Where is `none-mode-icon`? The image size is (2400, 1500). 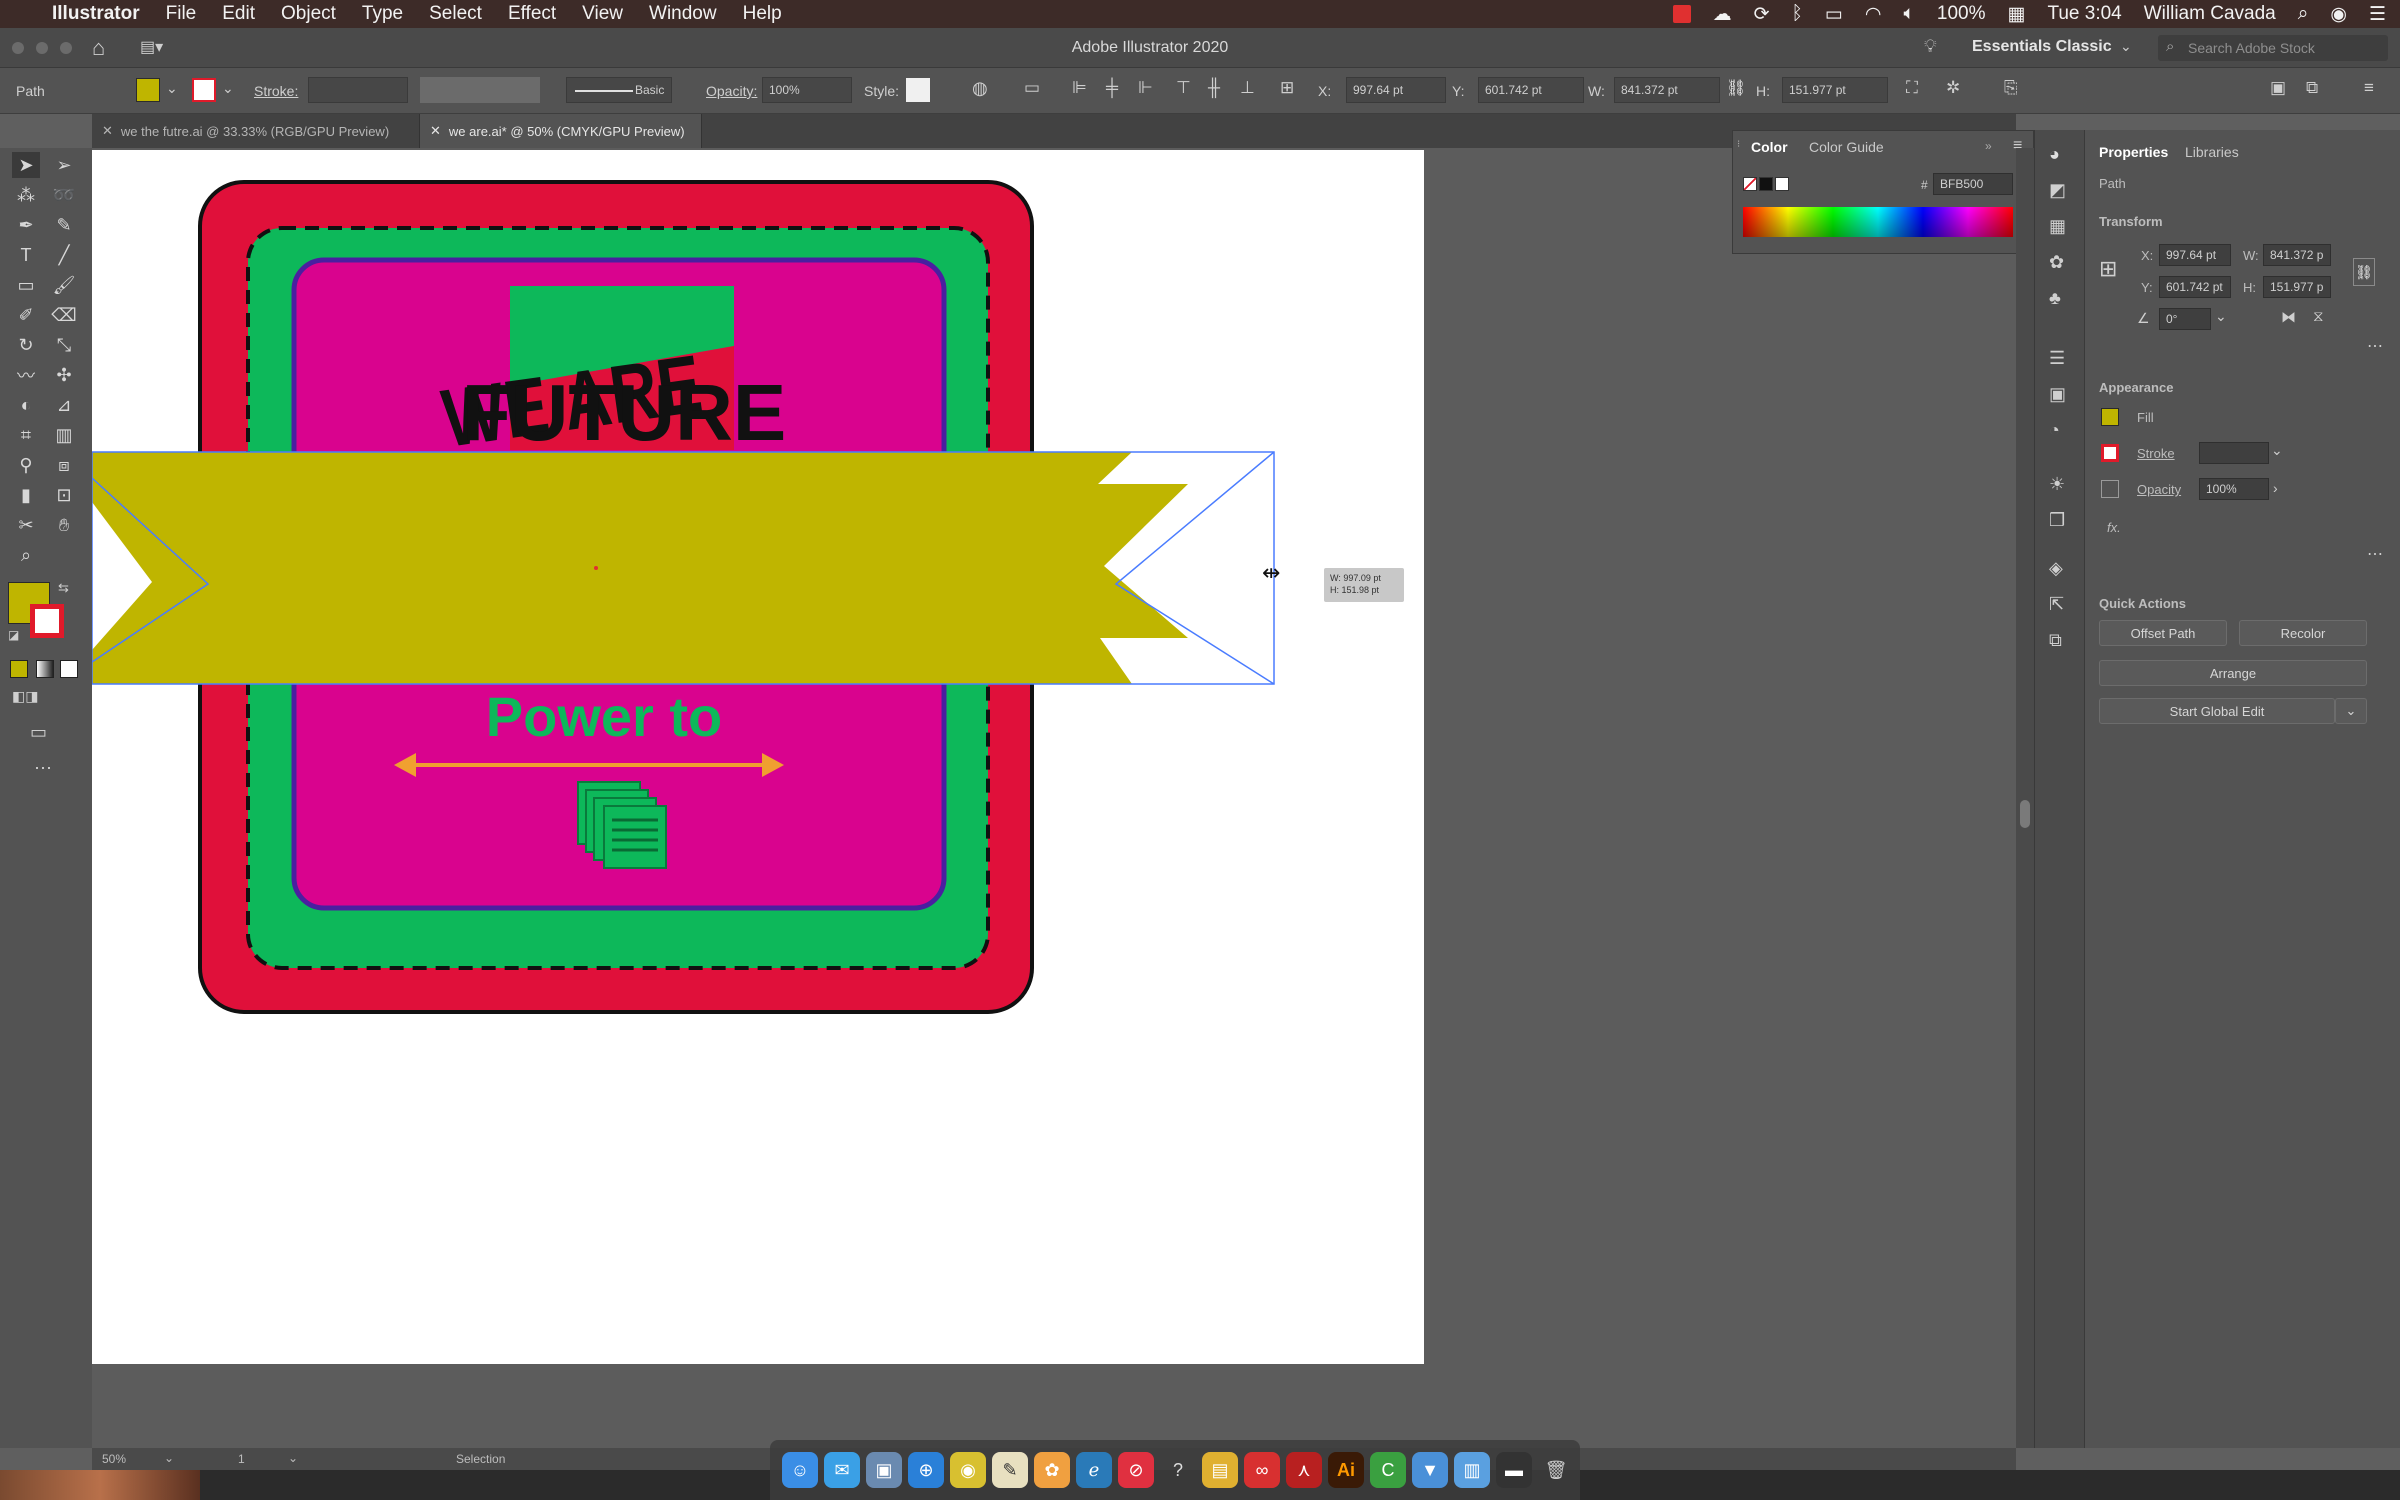
none-mode-icon is located at coordinates (69, 669).